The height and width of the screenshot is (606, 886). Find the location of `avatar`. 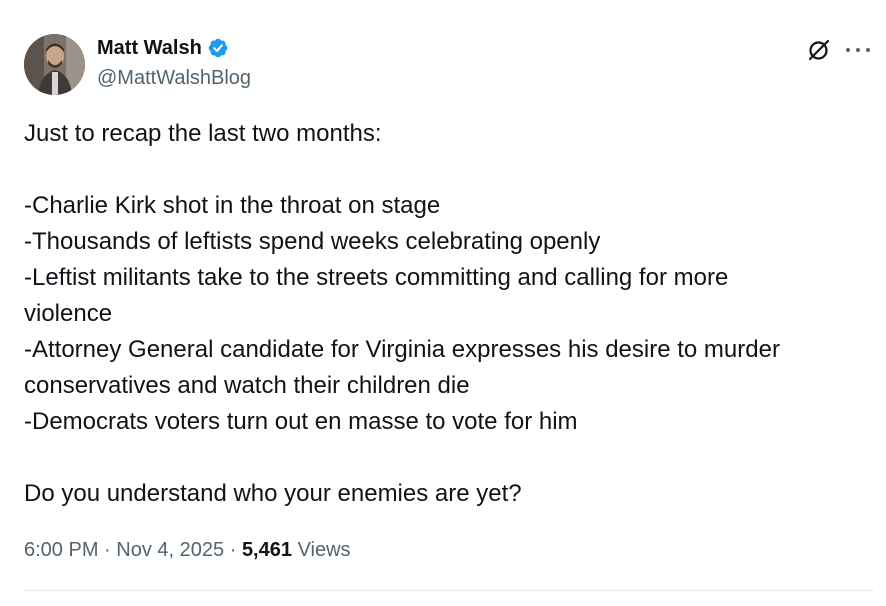

avatar is located at coordinates (54, 64).